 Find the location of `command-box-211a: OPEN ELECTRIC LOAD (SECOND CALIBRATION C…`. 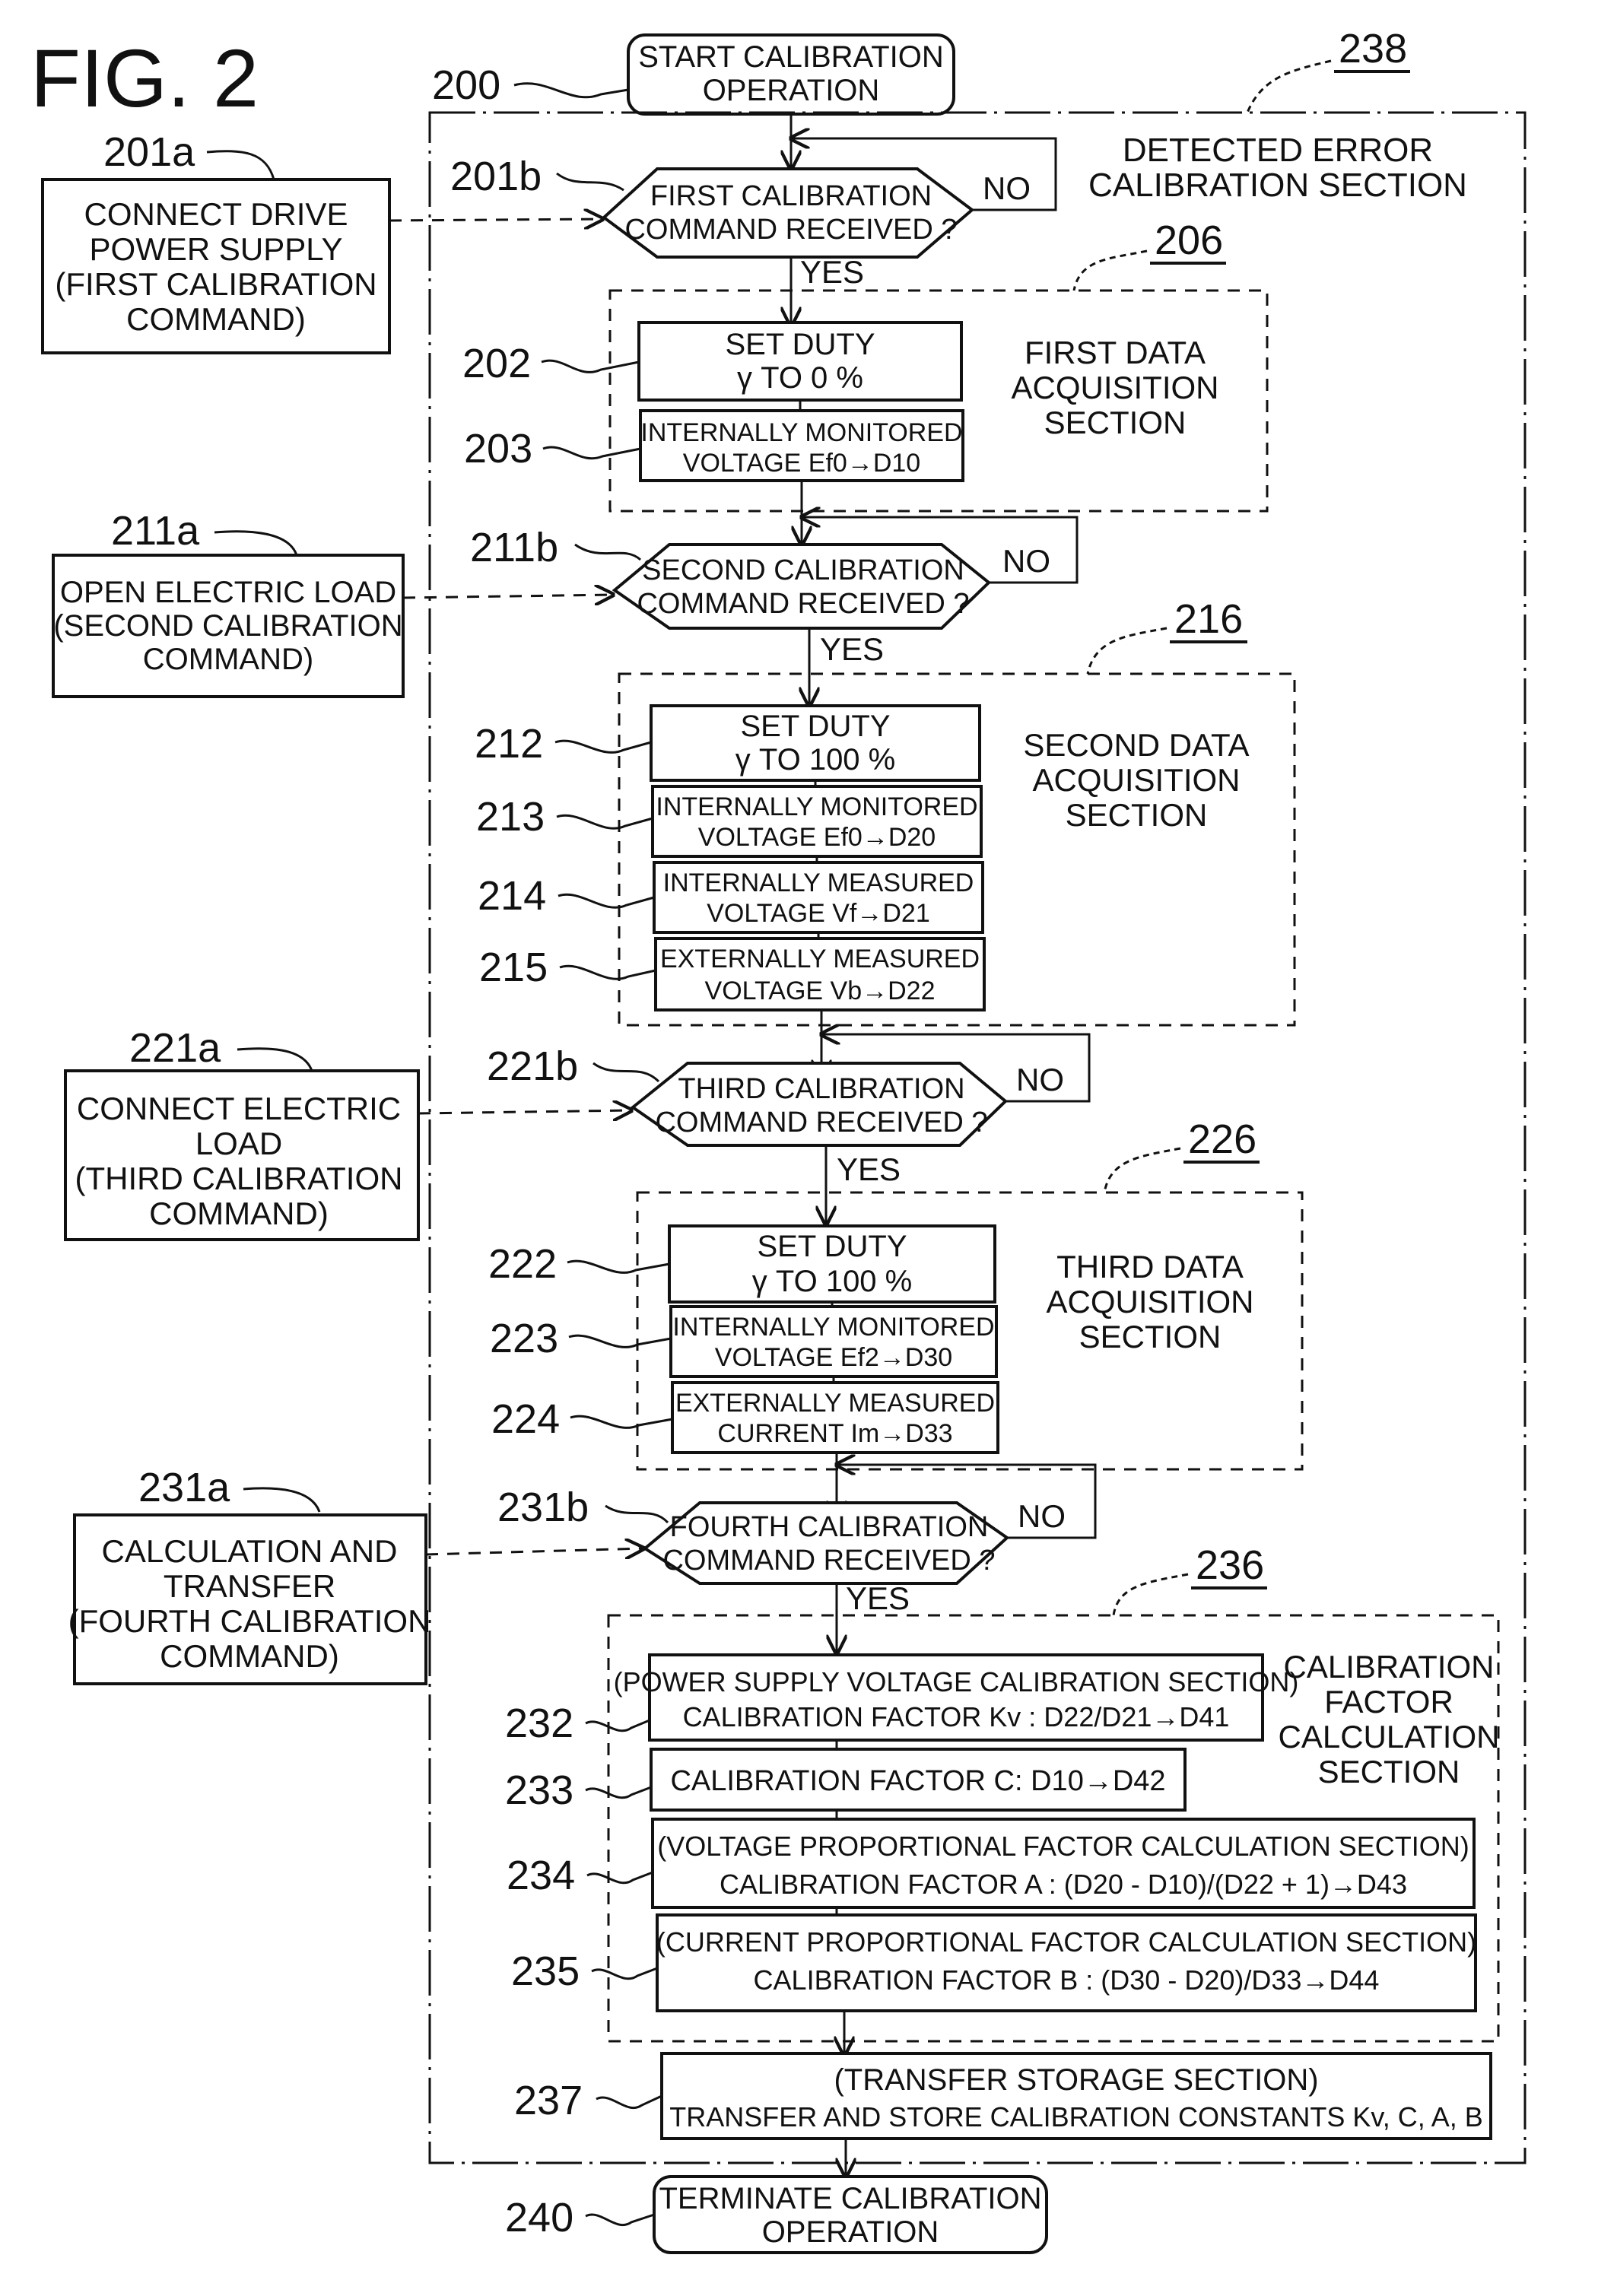

command-box-211a: OPEN ELECTRIC LOAD (SECOND CALIBRATION C… is located at coordinates (229, 626).